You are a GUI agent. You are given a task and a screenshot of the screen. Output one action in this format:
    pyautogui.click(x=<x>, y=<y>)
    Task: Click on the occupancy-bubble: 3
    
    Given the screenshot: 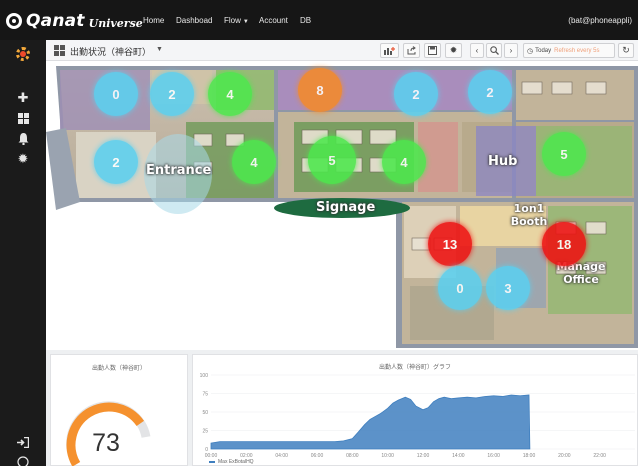 What is the action you would take?
    pyautogui.click(x=508, y=288)
    